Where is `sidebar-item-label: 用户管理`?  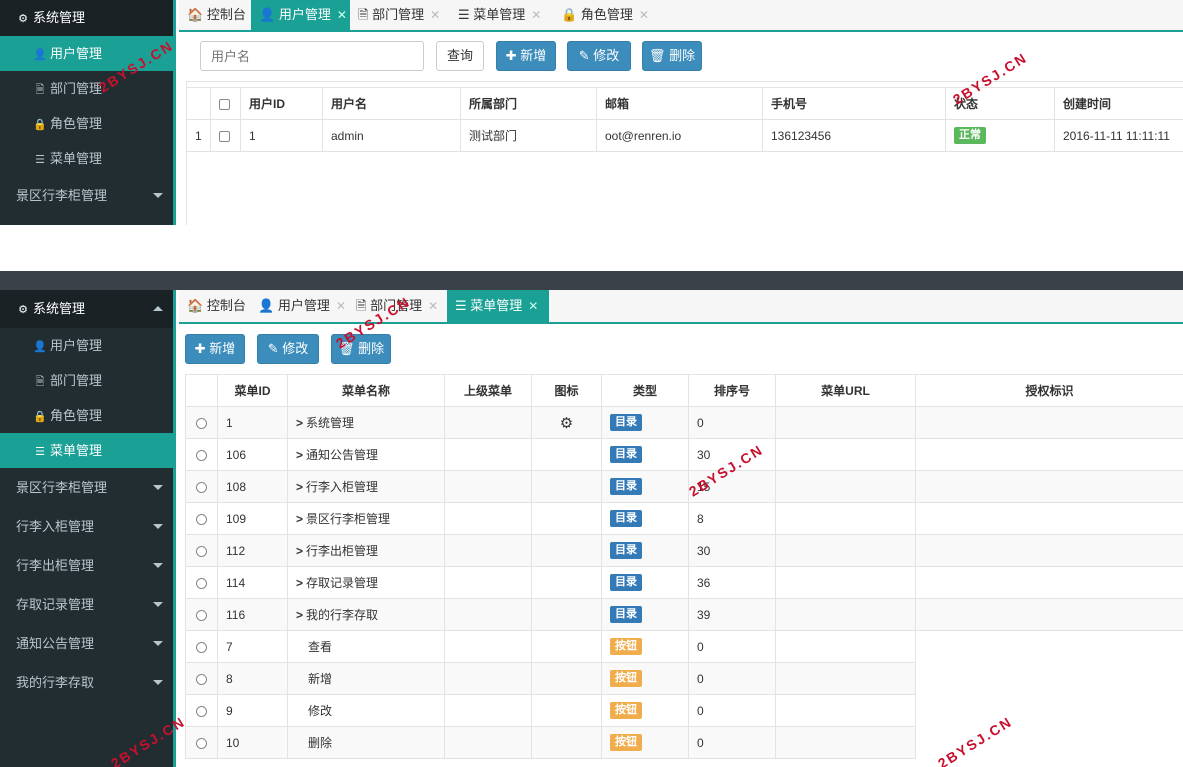 sidebar-item-label: 用户管理 is located at coordinates (76, 53).